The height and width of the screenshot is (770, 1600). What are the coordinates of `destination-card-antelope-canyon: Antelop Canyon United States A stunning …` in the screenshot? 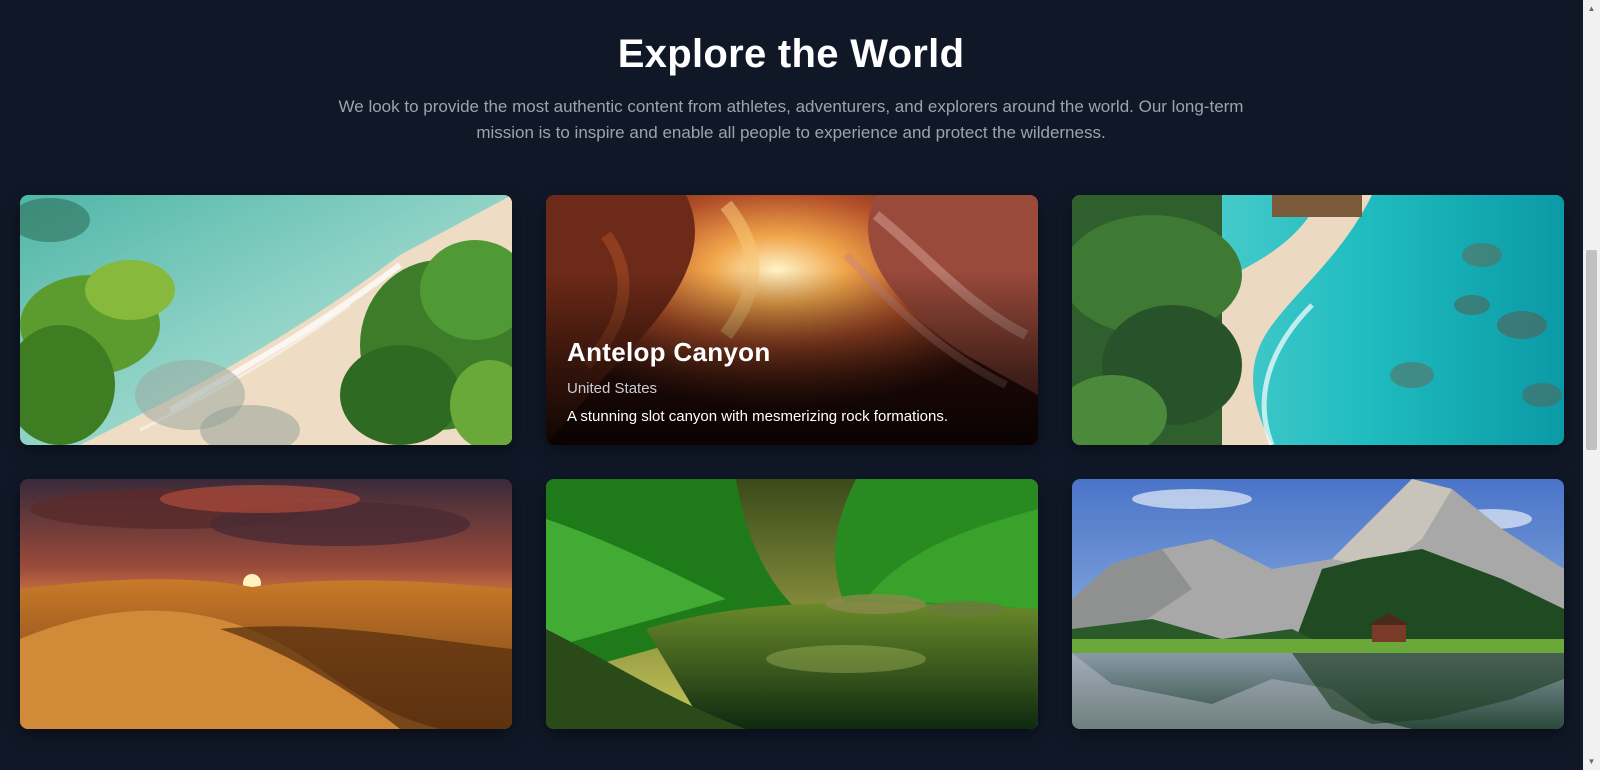 It's located at (792, 320).